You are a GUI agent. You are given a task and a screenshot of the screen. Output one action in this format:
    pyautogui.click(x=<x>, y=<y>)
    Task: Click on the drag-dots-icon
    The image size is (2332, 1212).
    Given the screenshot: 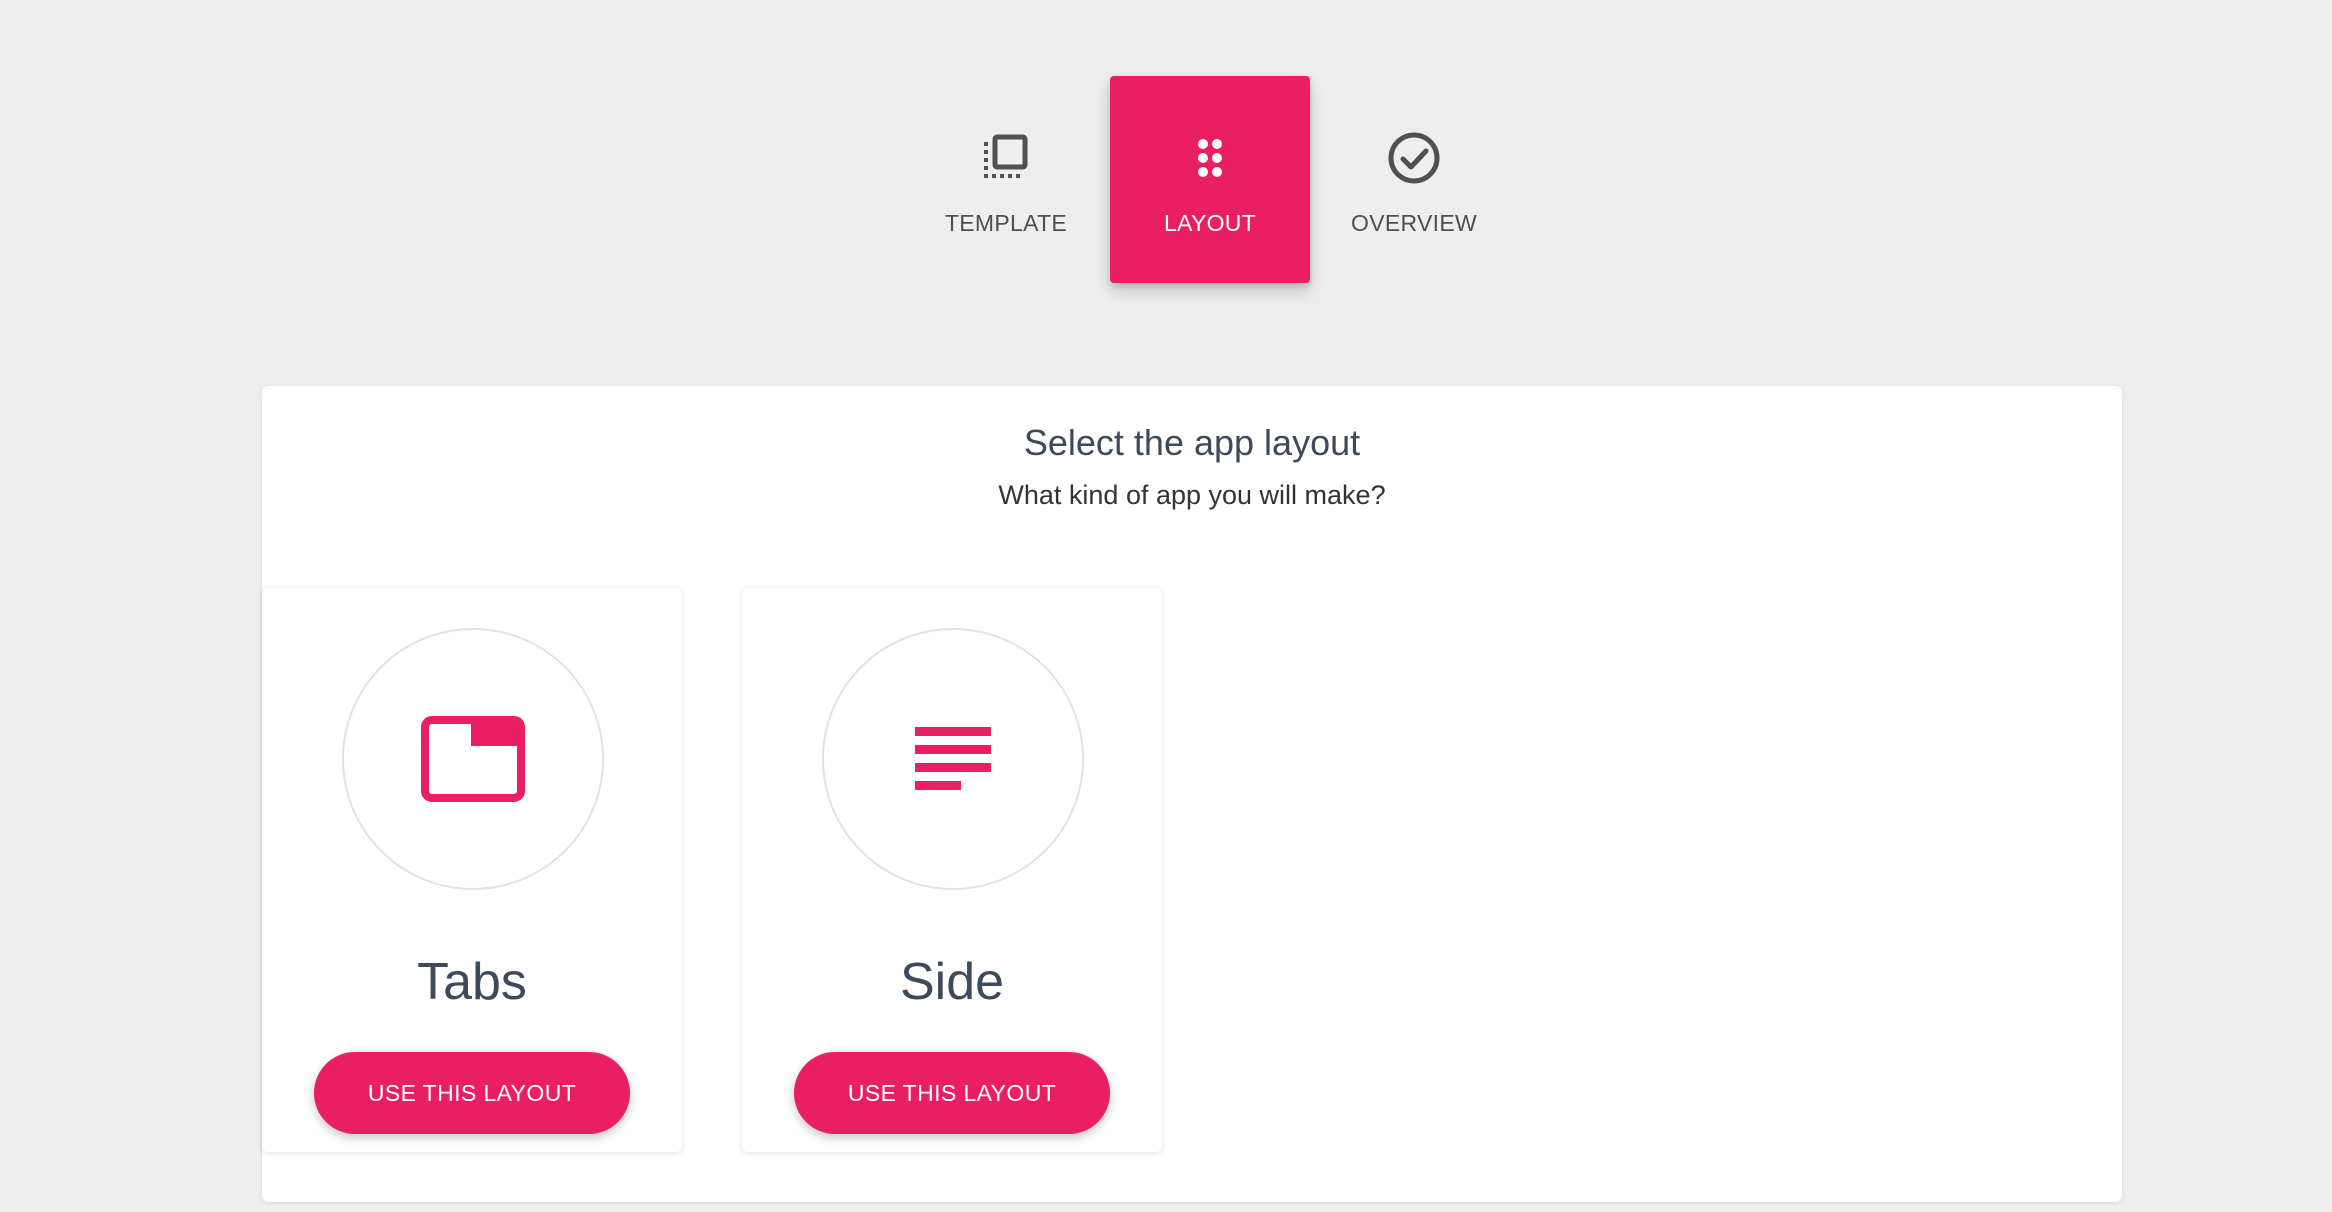 What is the action you would take?
    pyautogui.click(x=1210, y=158)
    